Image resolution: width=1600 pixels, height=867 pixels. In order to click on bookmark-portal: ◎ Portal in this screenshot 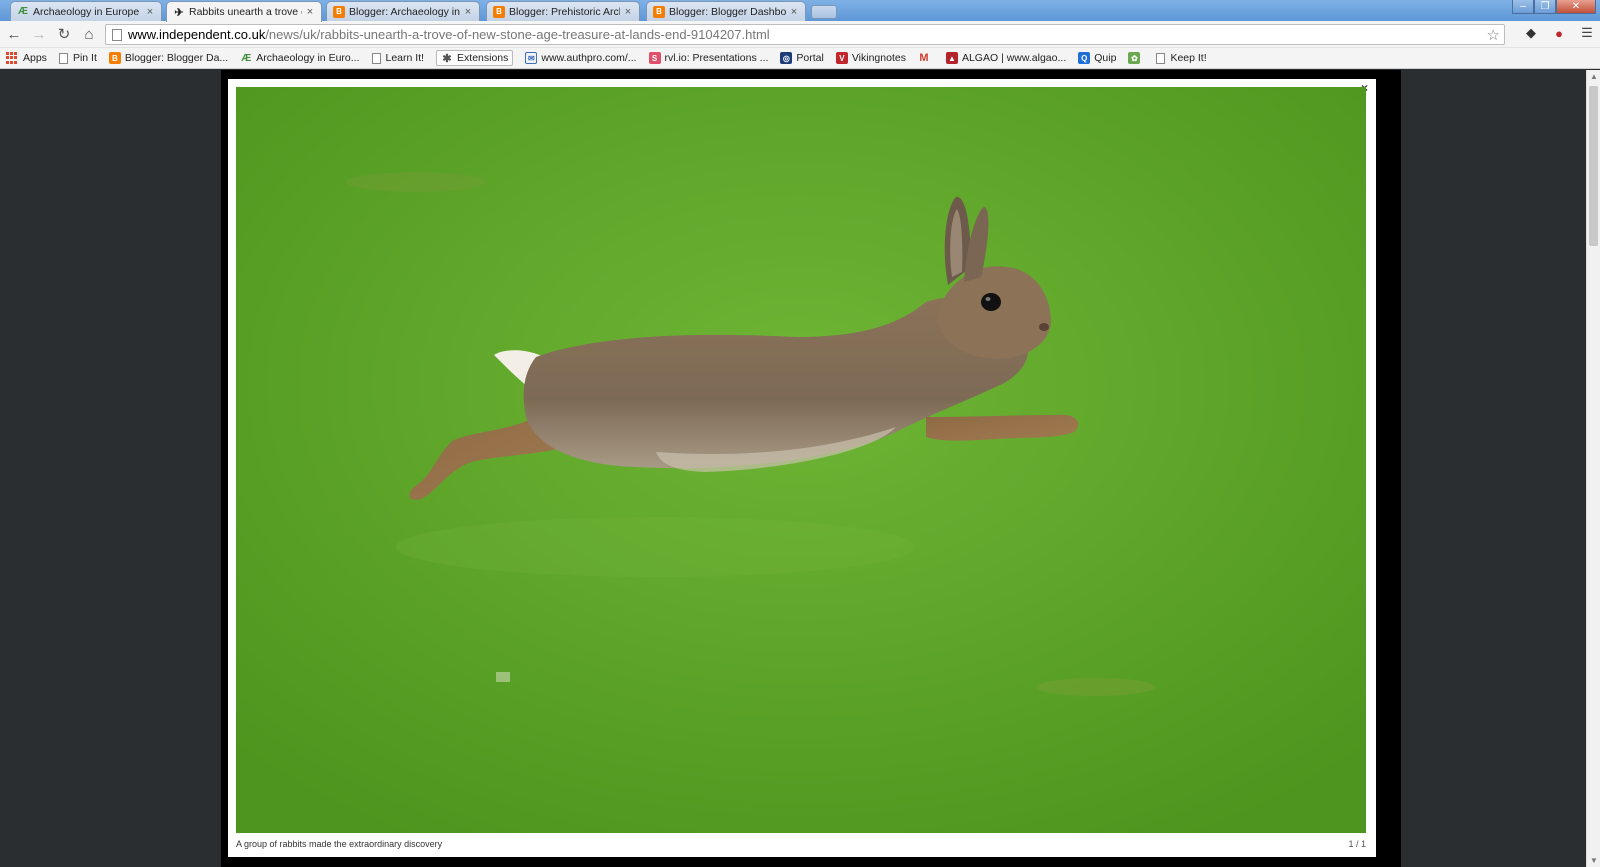, I will do `click(802, 58)`.